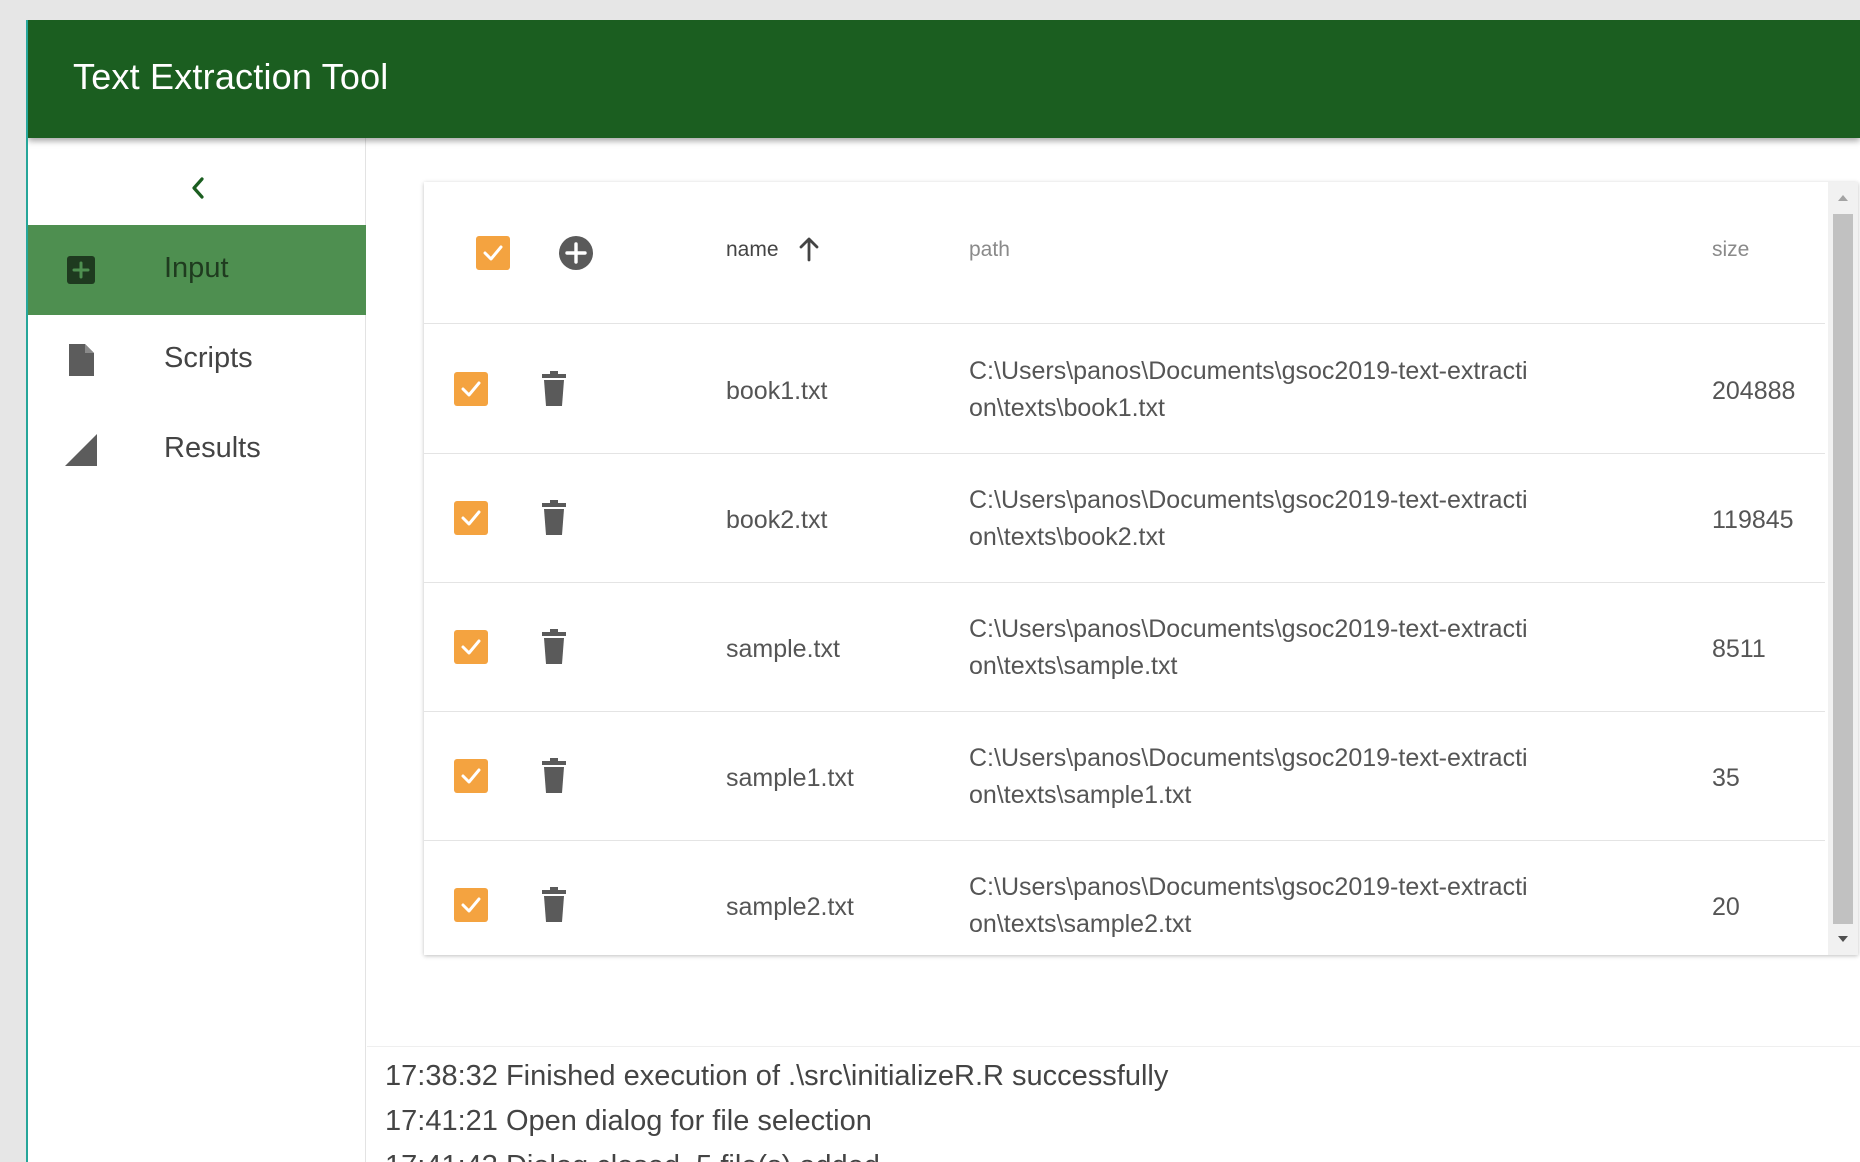 The width and height of the screenshot is (1860, 1162). What do you see at coordinates (777, 520) in the screenshot?
I see `file-name: book2.txt` at bounding box center [777, 520].